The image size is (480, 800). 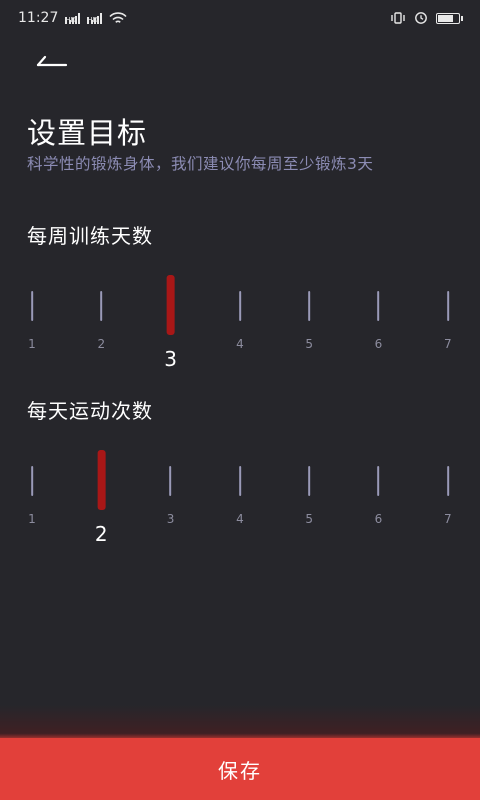 I want to click on weekly-option-7: 7, so click(x=448, y=310).